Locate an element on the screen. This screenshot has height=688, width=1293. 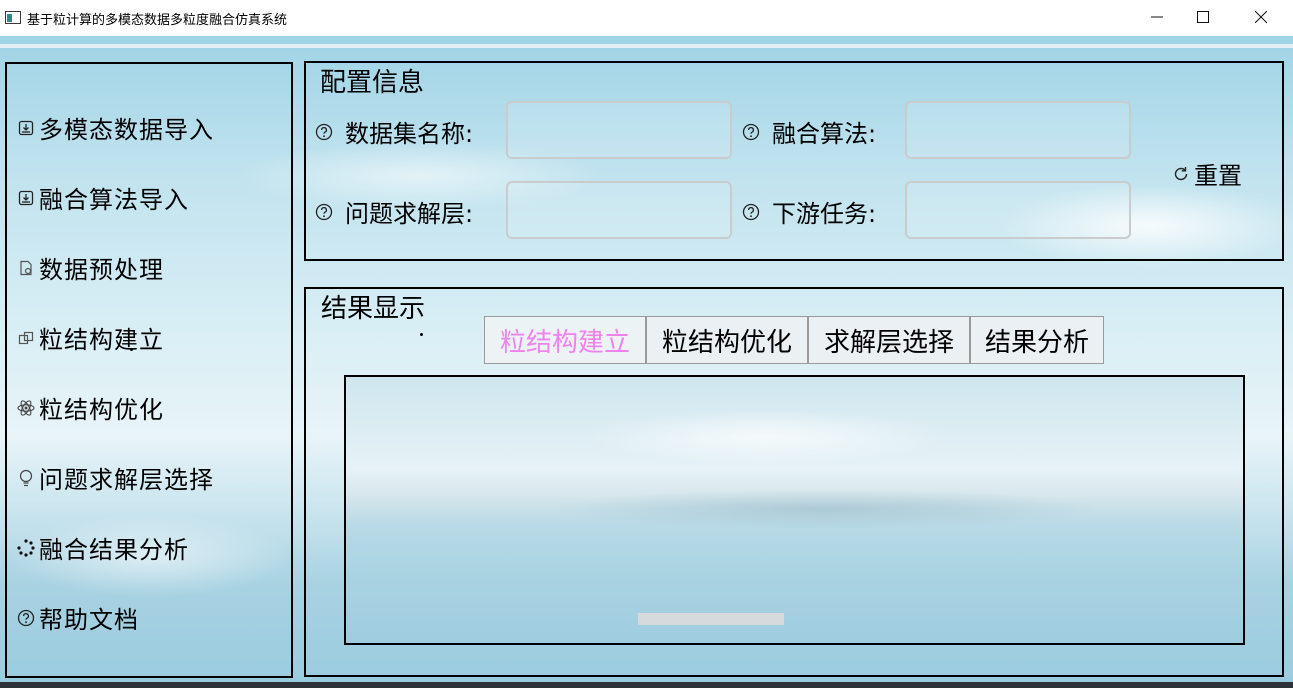
title-bar: 基于粒计算的多模态数据多粒度融合仿真系统 is located at coordinates (646, 18).